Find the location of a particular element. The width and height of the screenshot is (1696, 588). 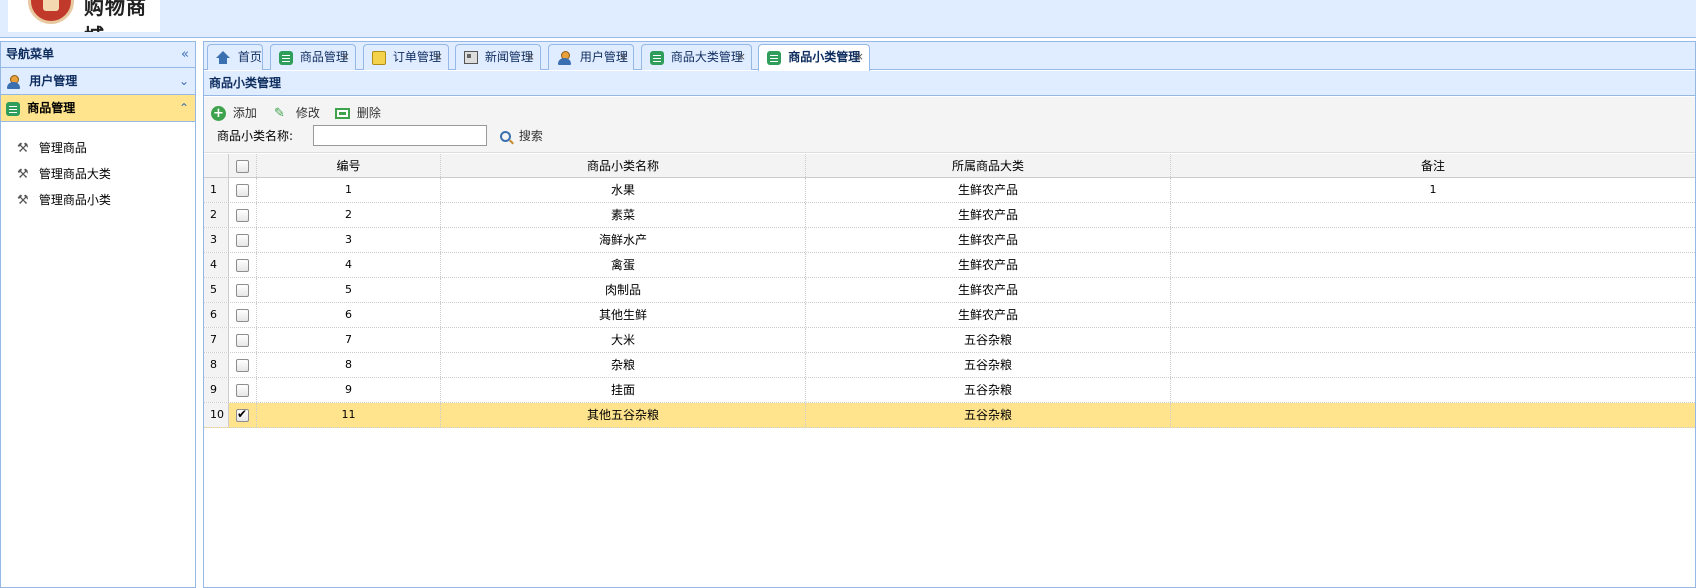

nav-item-label: 管理商品 is located at coordinates (62, 148).